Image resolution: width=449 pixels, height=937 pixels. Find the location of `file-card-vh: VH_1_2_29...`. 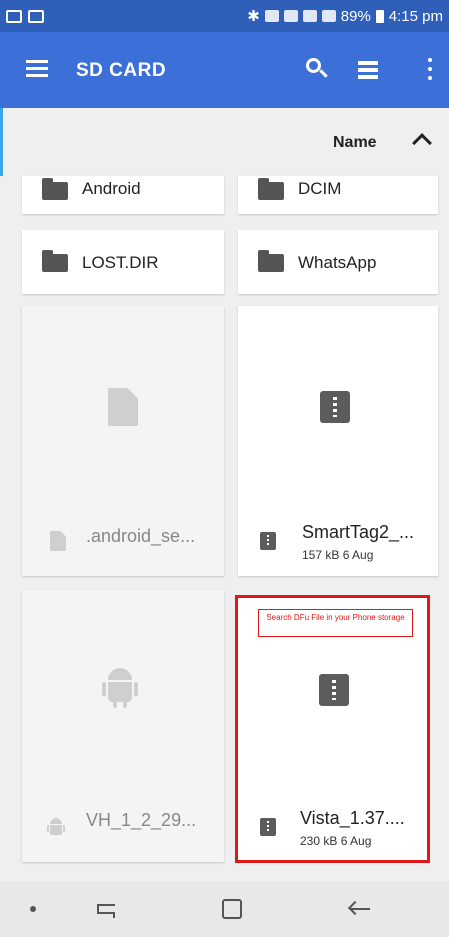

file-card-vh: VH_1_2_29... is located at coordinates (123, 726).